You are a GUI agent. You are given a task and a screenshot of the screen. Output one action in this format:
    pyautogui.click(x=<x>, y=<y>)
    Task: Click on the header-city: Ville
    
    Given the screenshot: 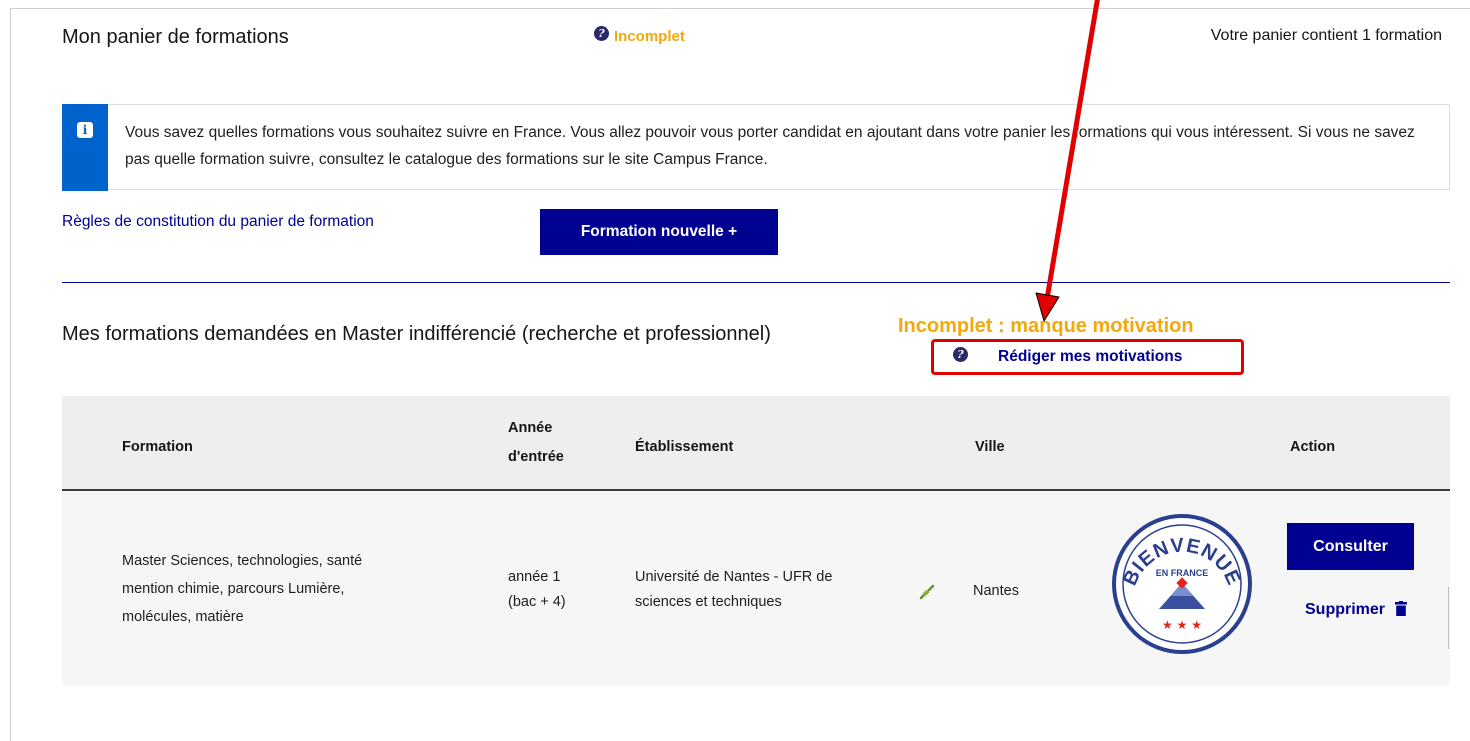 What is the action you would take?
    pyautogui.click(x=990, y=447)
    